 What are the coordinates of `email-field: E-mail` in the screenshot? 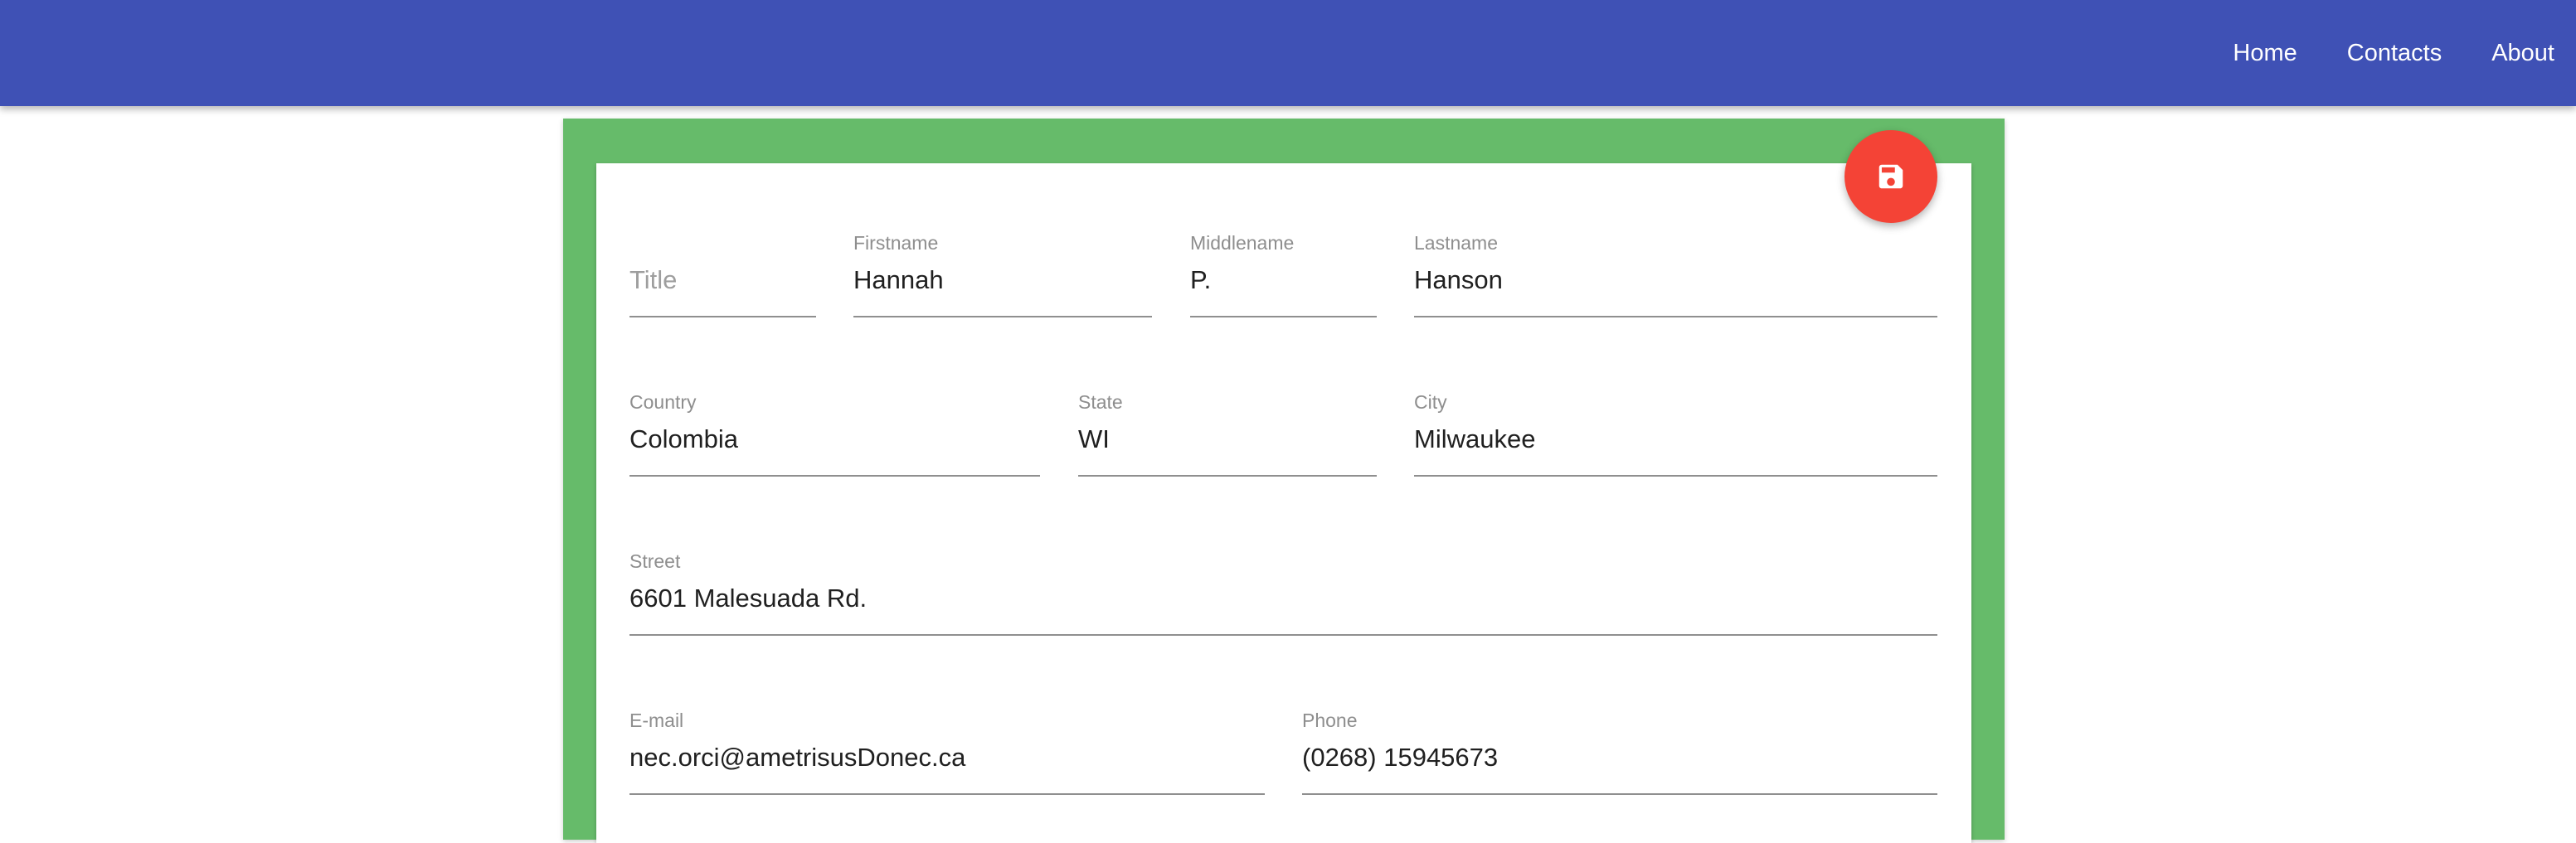 It's located at (947, 755).